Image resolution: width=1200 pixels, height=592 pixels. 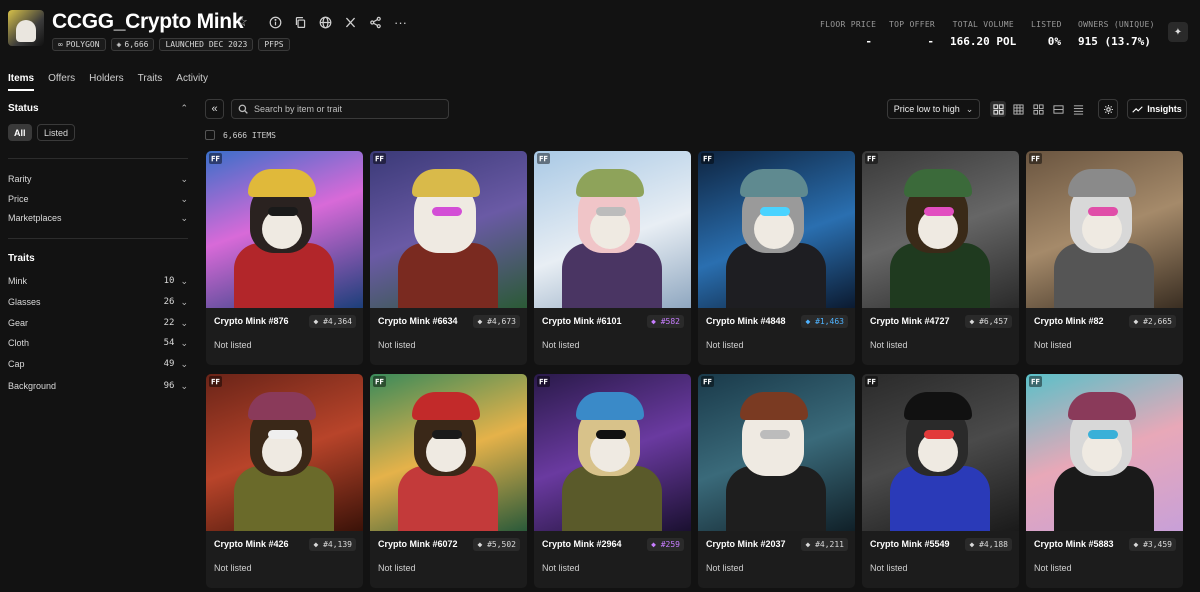 I want to click on trait-gear: Gear 22 ⌄, so click(x=98, y=323).